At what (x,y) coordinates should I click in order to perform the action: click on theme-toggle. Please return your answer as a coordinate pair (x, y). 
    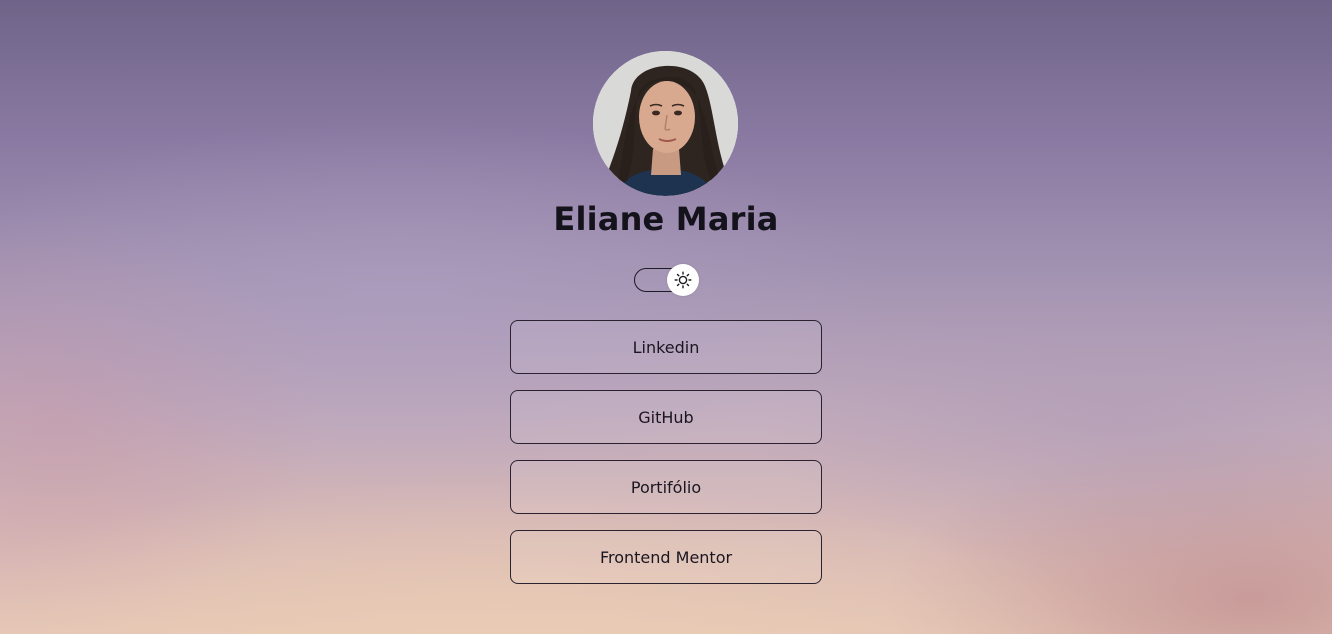
    Looking at the image, I should click on (667, 281).